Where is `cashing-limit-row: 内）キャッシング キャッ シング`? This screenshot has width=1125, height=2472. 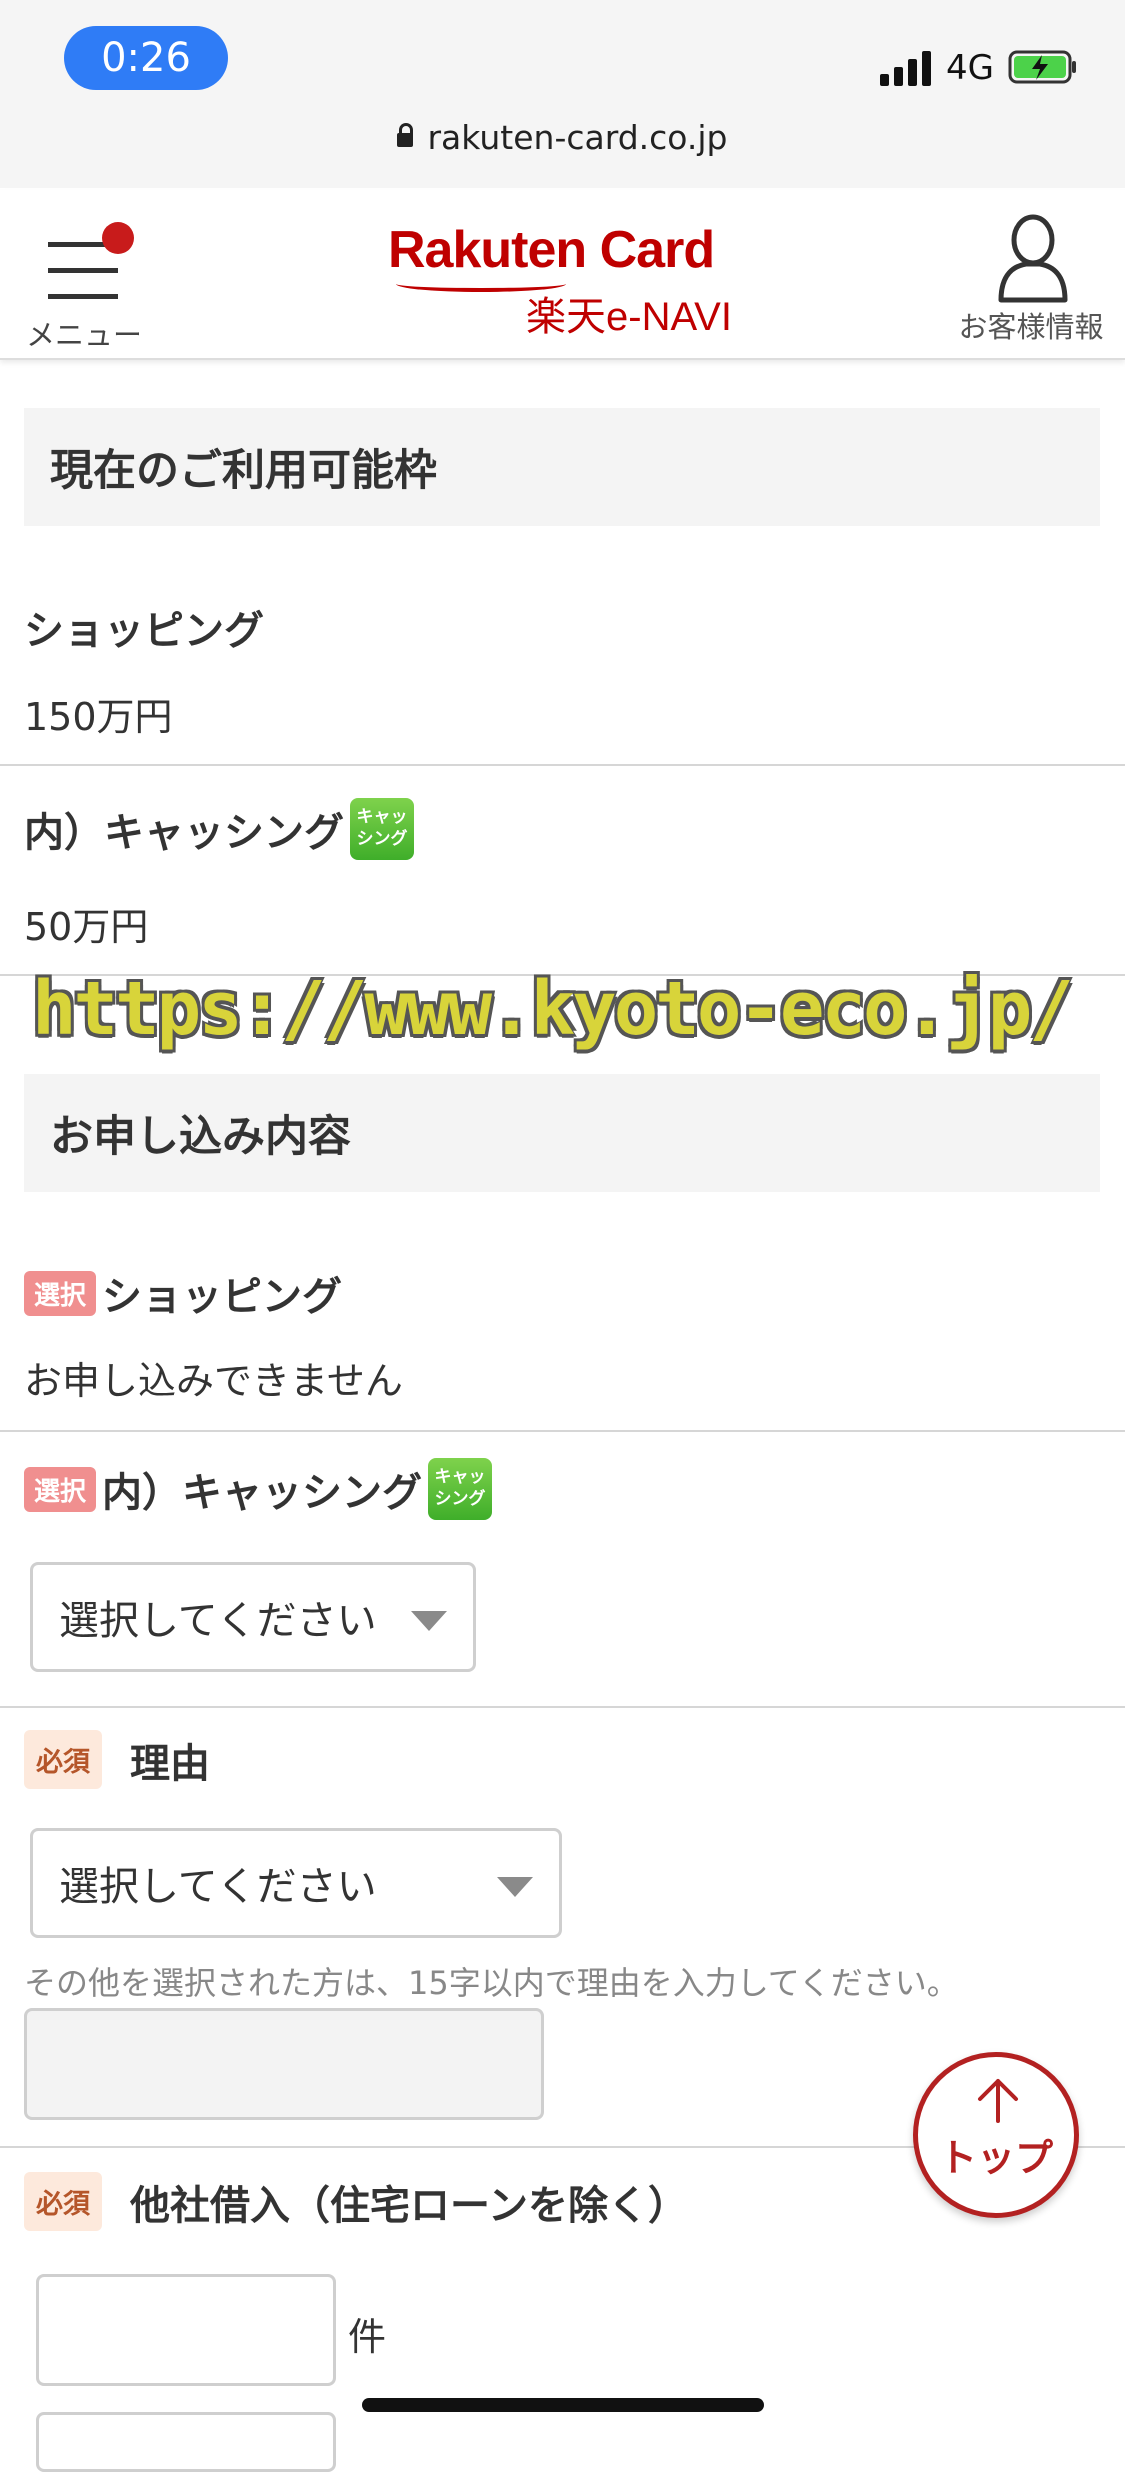 cashing-limit-row: 内）キャッシング キャッ シング is located at coordinates (219, 829).